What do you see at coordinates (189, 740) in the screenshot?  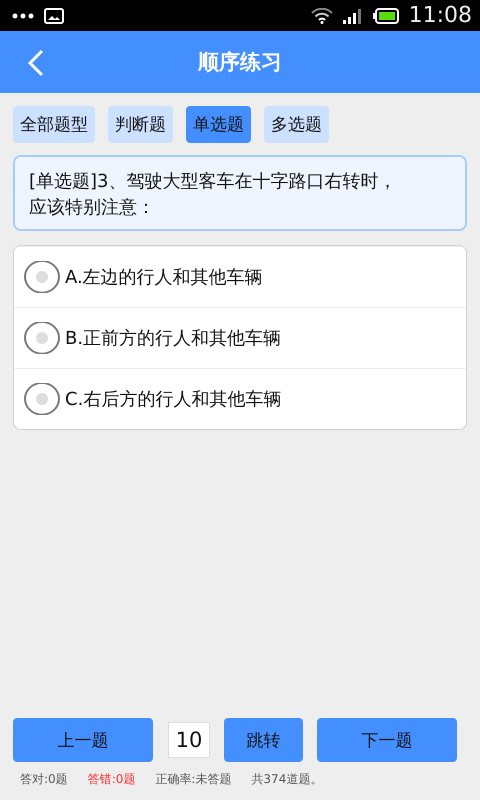 I see `question-number-field: 10` at bounding box center [189, 740].